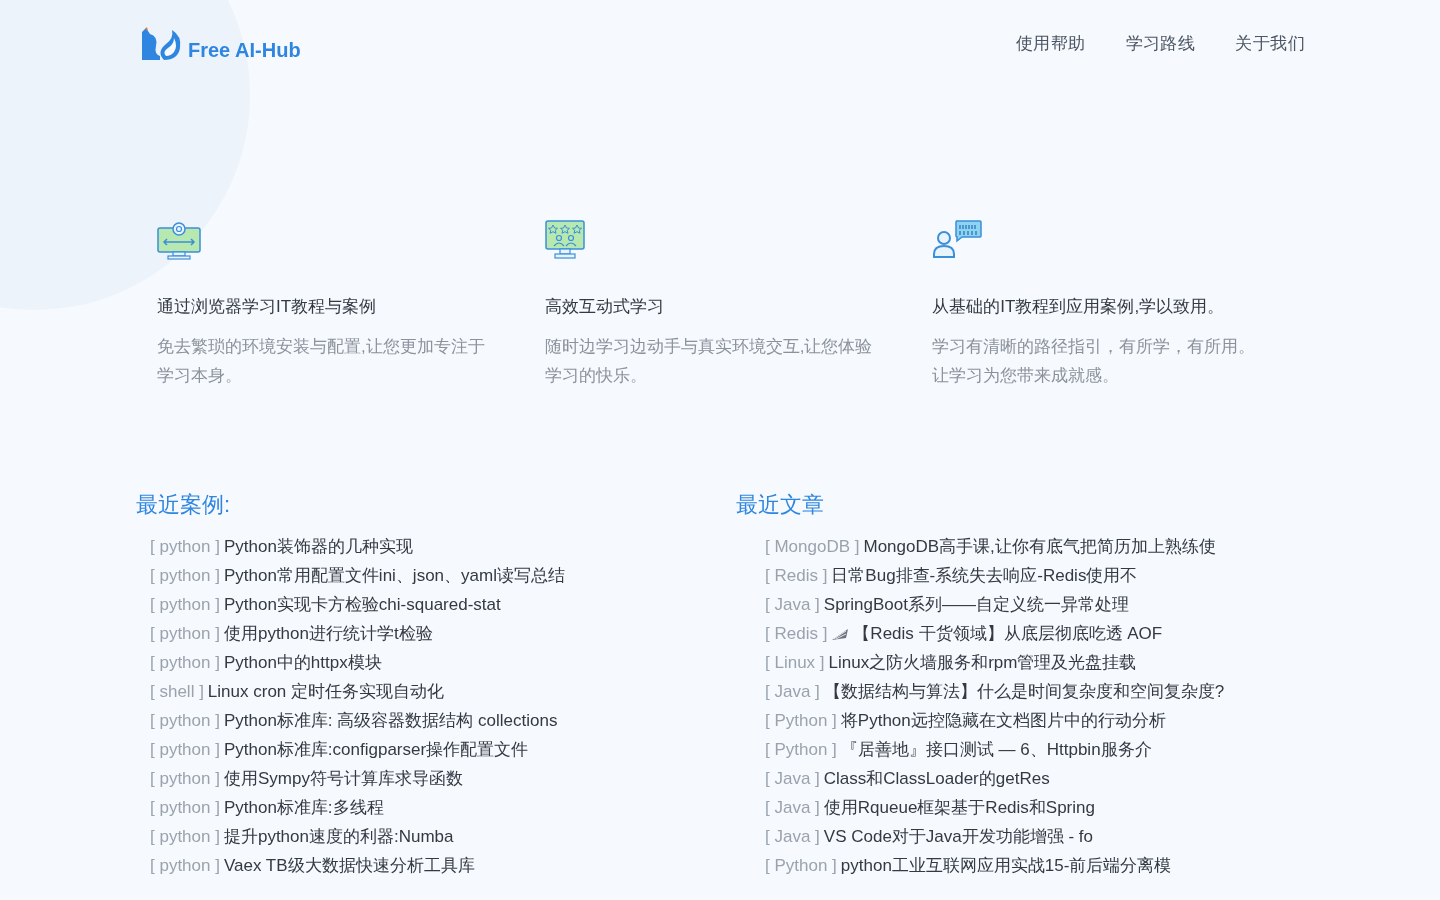  I want to click on article-link: 提升python速度的利器:Numba, so click(338, 837).